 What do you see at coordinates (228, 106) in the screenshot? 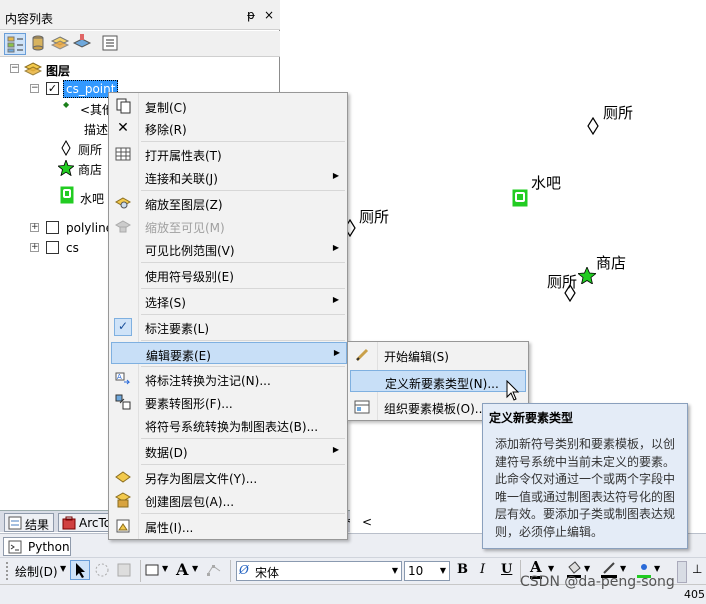
I see `menu-item-copy: 复制(C)` at bounding box center [228, 106].